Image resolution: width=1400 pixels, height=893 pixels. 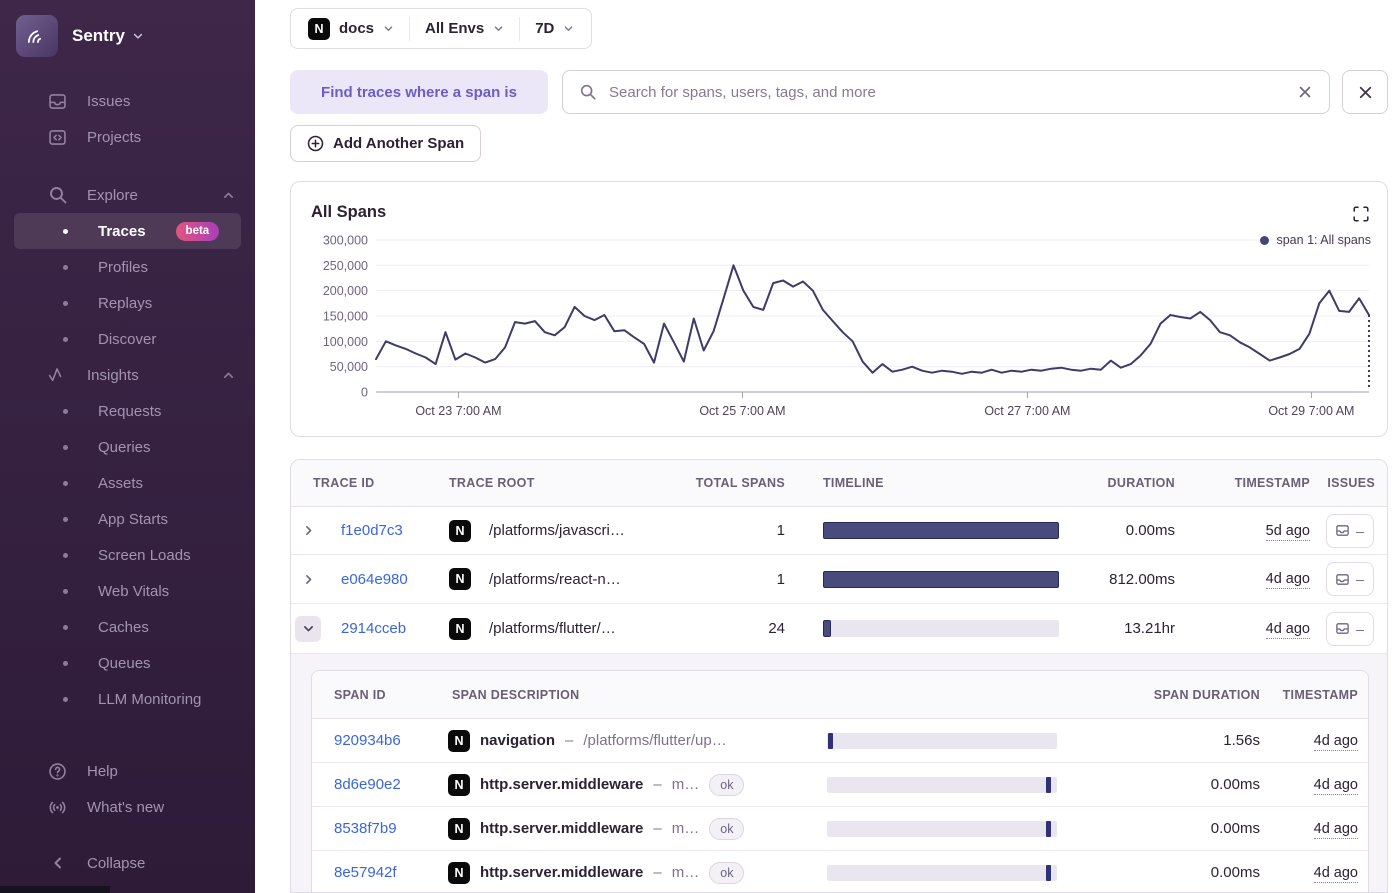 What do you see at coordinates (373, 628) in the screenshot?
I see `trace-id-link: 2914cceb` at bounding box center [373, 628].